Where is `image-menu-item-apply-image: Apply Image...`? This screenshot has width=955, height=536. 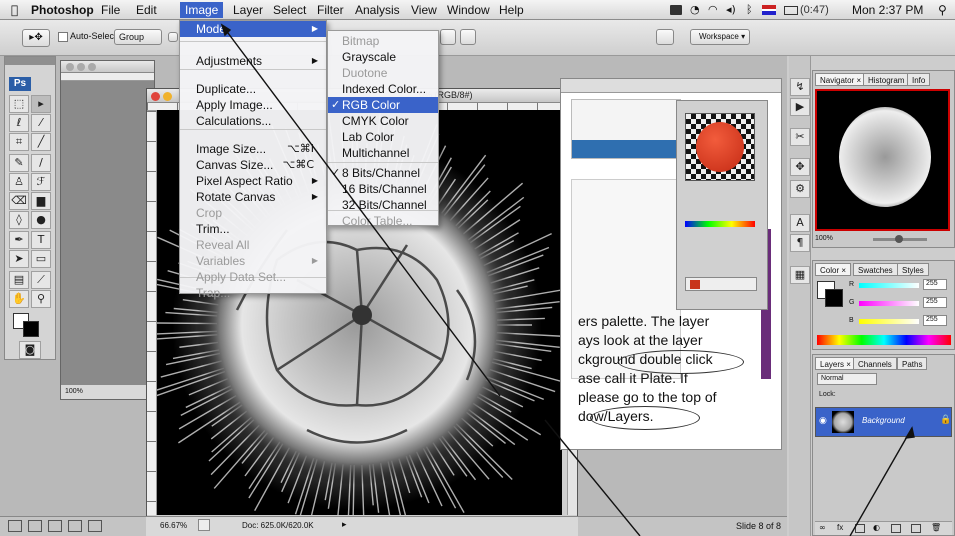
image-menu-item-apply-image: Apply Image... is located at coordinates (253, 105).